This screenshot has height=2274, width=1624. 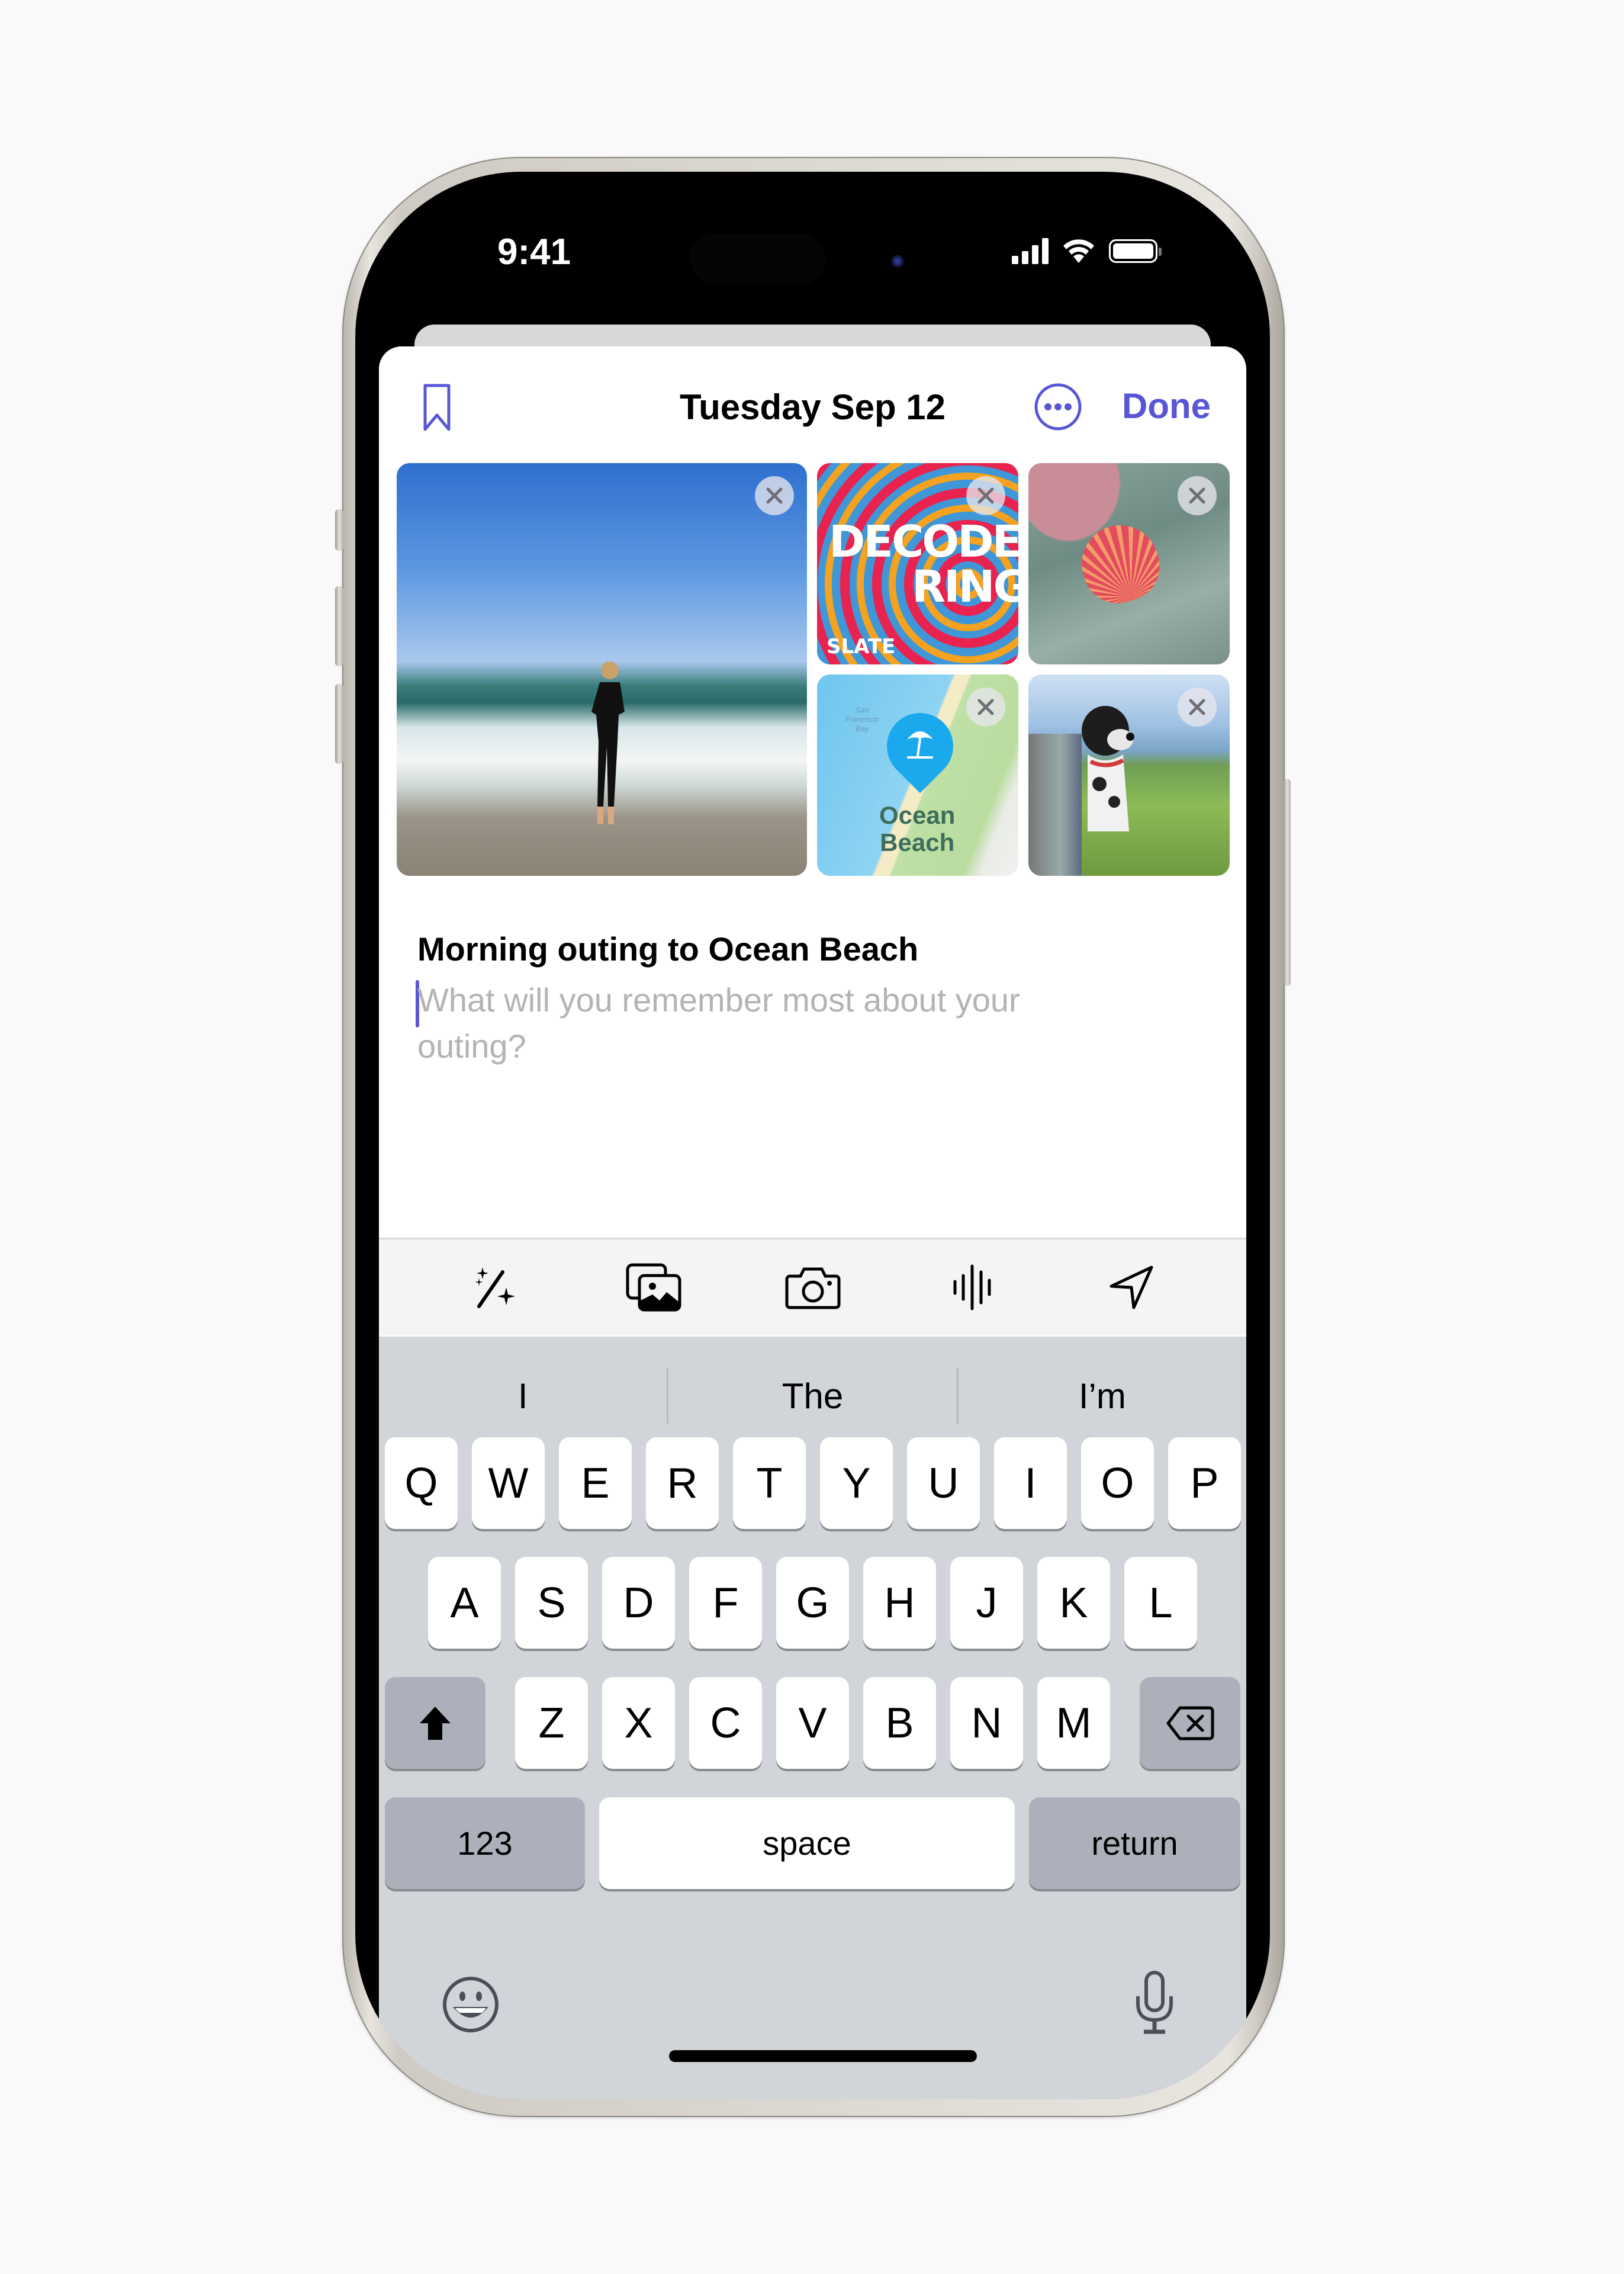 What do you see at coordinates (595, 1483) in the screenshot?
I see `key-e: E` at bounding box center [595, 1483].